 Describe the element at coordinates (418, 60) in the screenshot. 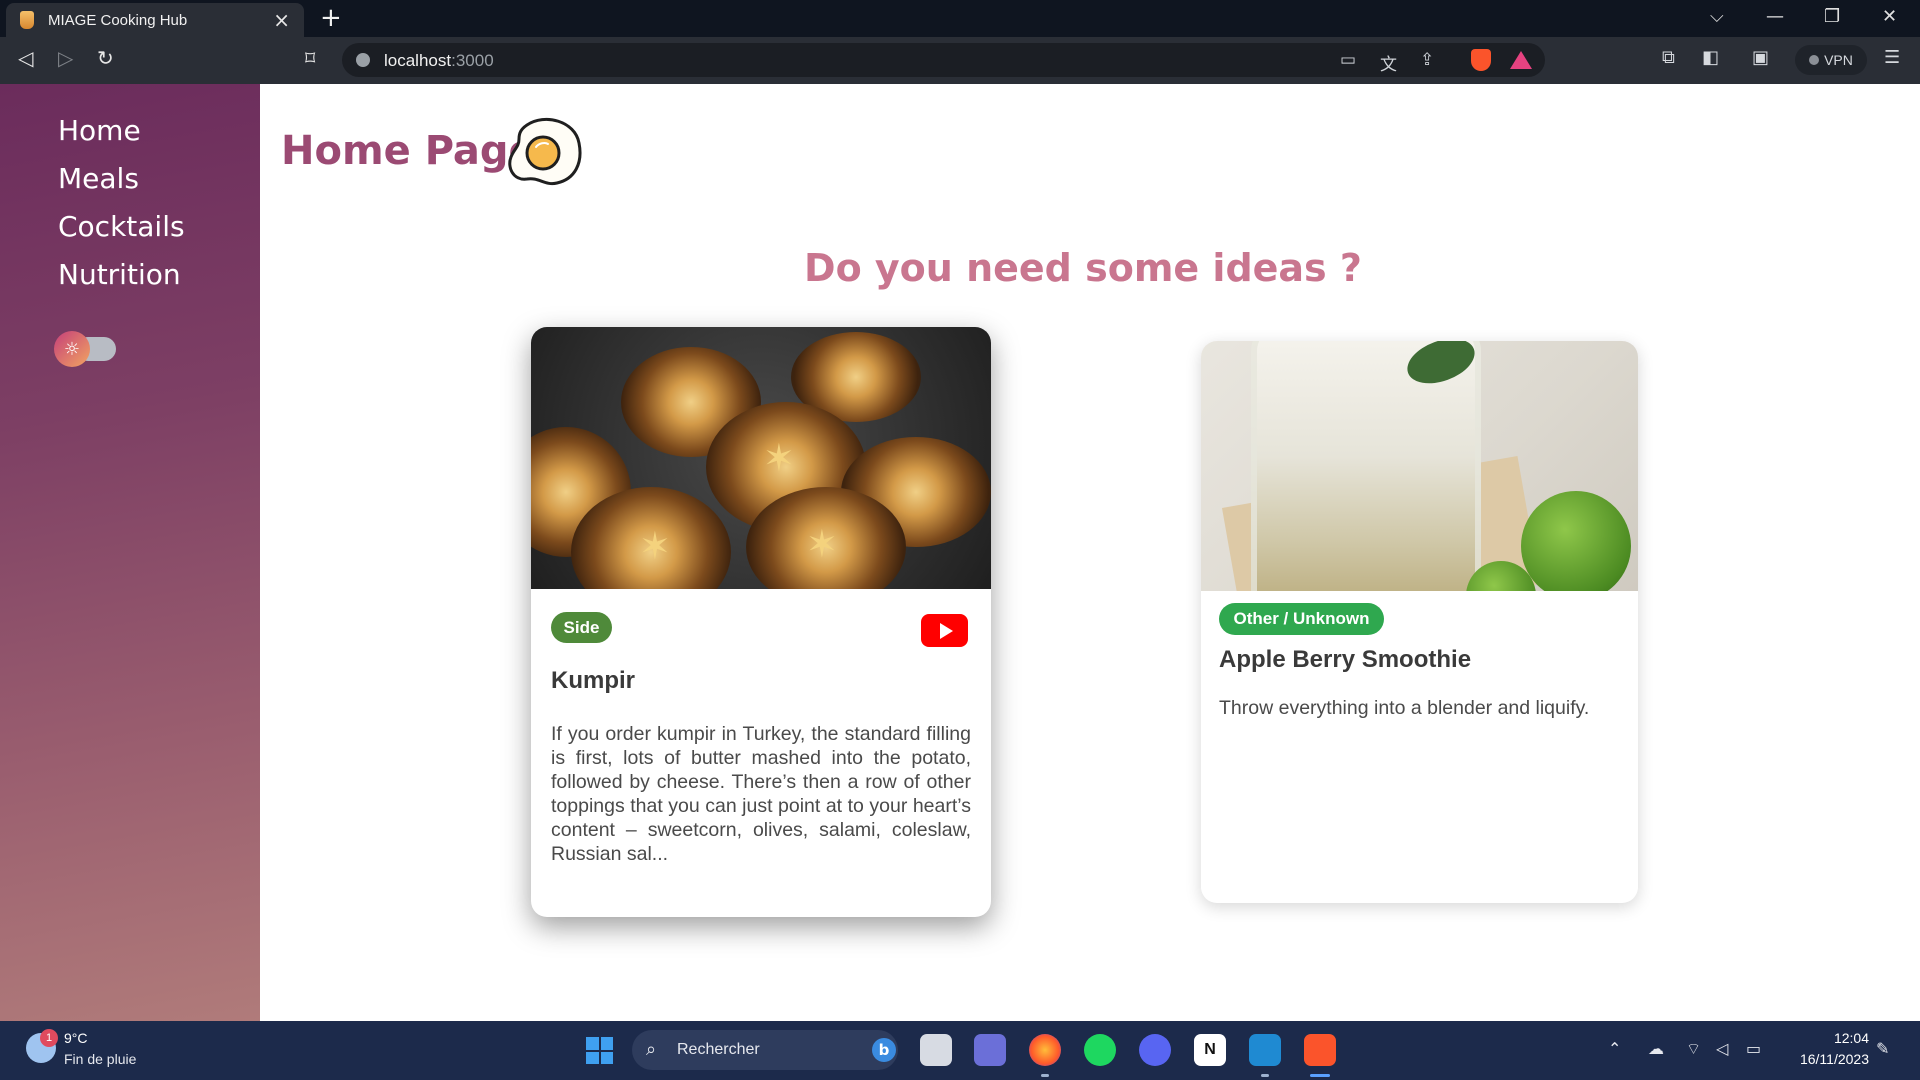

I see `url-host: localhost` at that location.